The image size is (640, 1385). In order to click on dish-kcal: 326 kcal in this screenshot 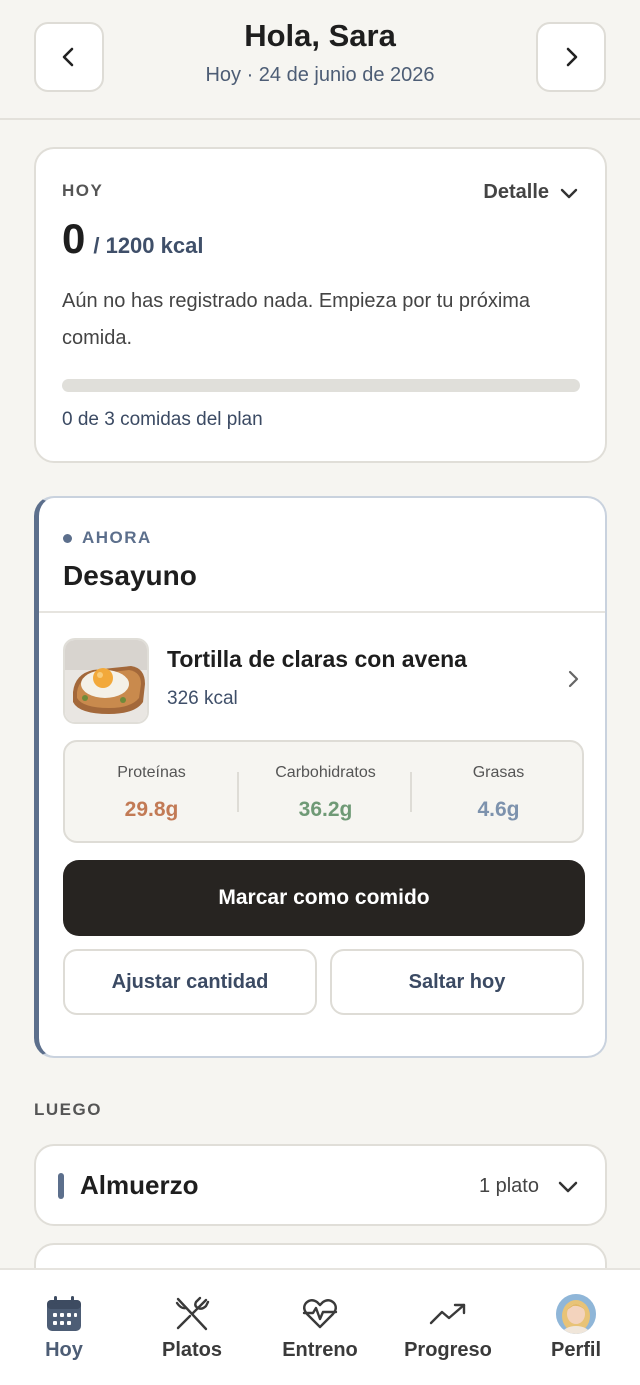, I will do `click(202, 698)`.